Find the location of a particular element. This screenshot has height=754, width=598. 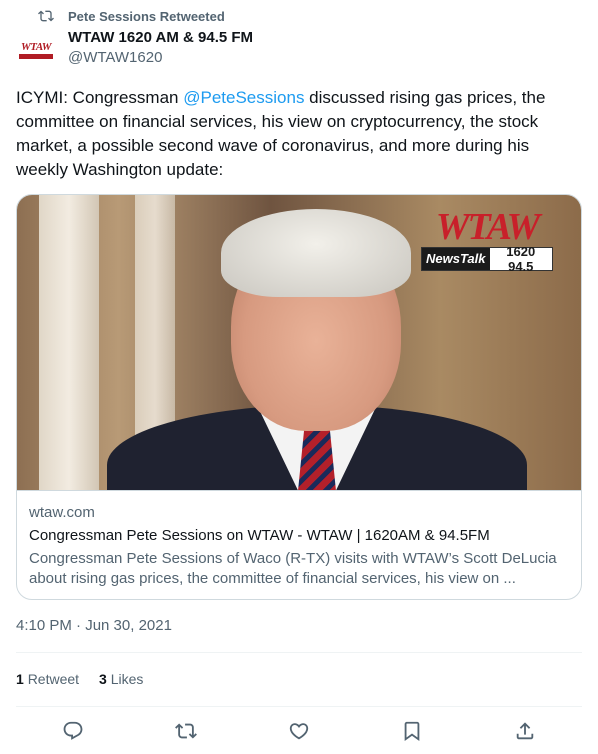

retweet-stat: 1 Retweet is located at coordinates (47, 679).